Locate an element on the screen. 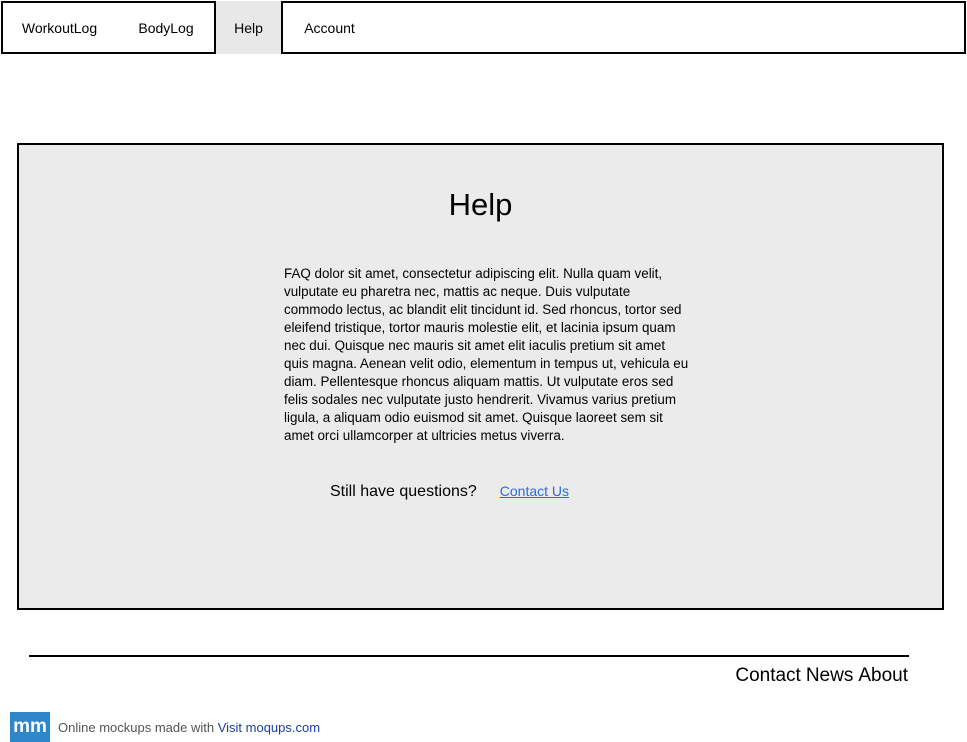  questions-label: Still have questions? is located at coordinates (403, 491).